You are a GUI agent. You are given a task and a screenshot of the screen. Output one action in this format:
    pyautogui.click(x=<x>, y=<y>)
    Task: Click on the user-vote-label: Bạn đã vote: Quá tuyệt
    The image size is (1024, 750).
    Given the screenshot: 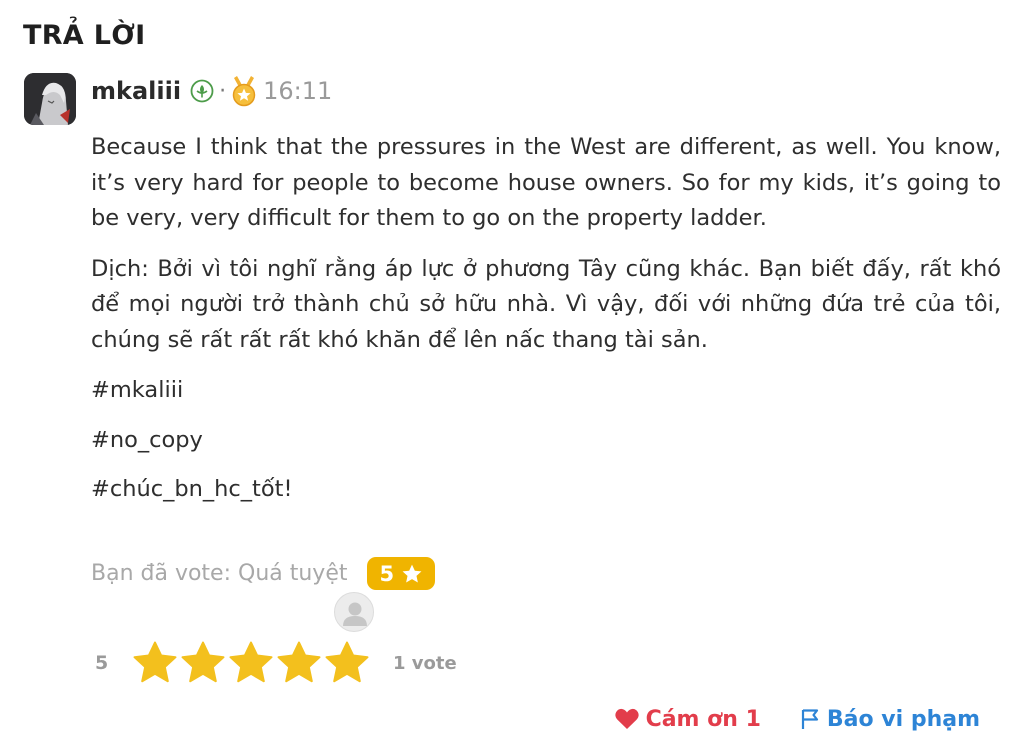 What is the action you would take?
    pyautogui.click(x=219, y=573)
    